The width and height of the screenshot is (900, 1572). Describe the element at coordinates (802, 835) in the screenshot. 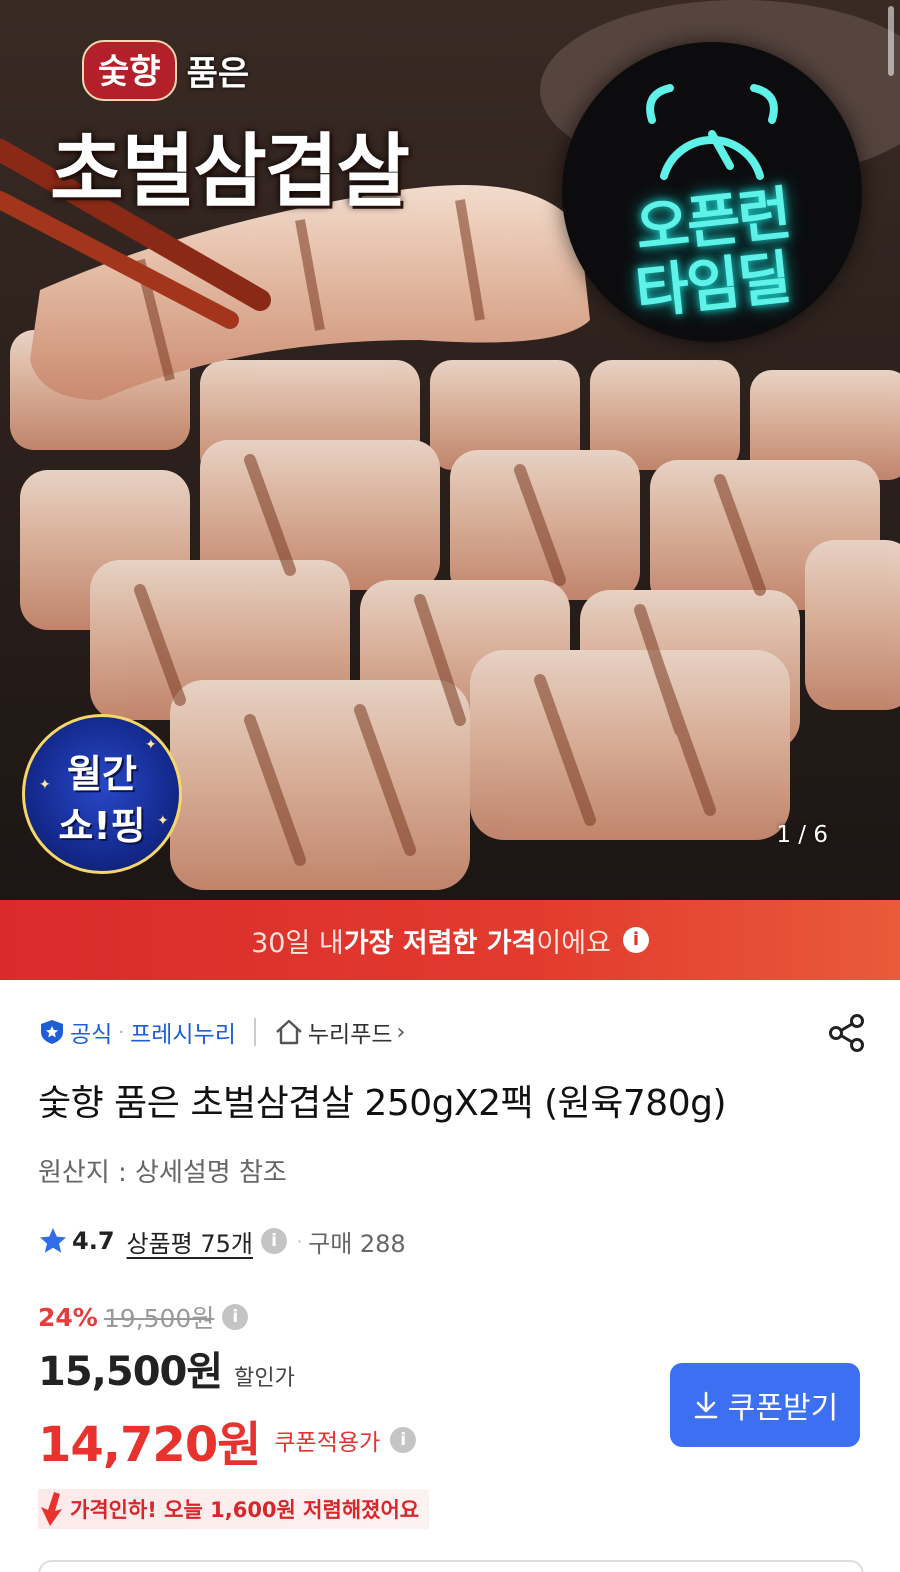

I see `image-pager: 1 / 6` at that location.